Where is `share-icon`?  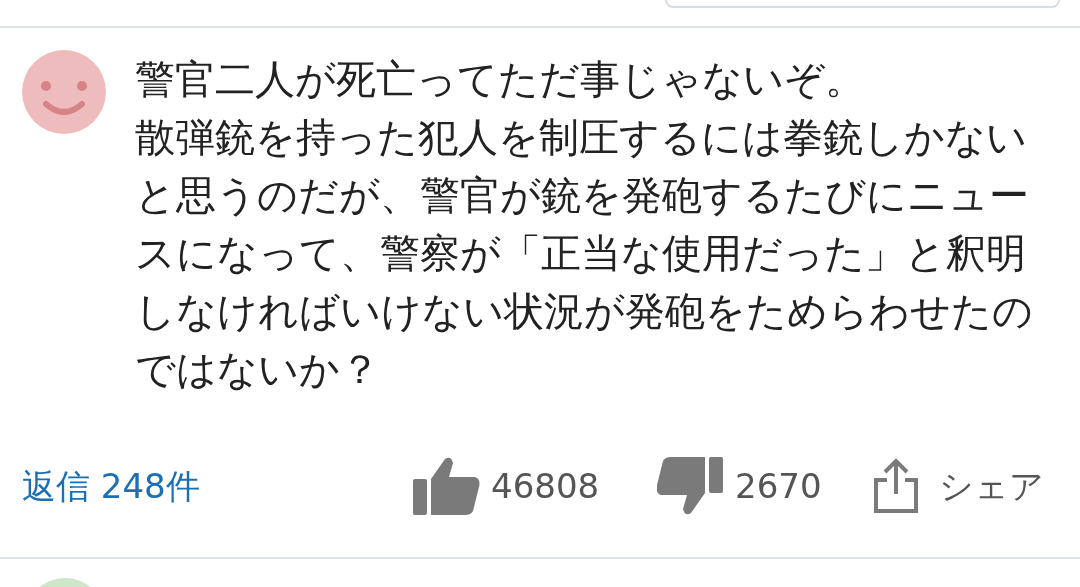 share-icon is located at coordinates (896, 486).